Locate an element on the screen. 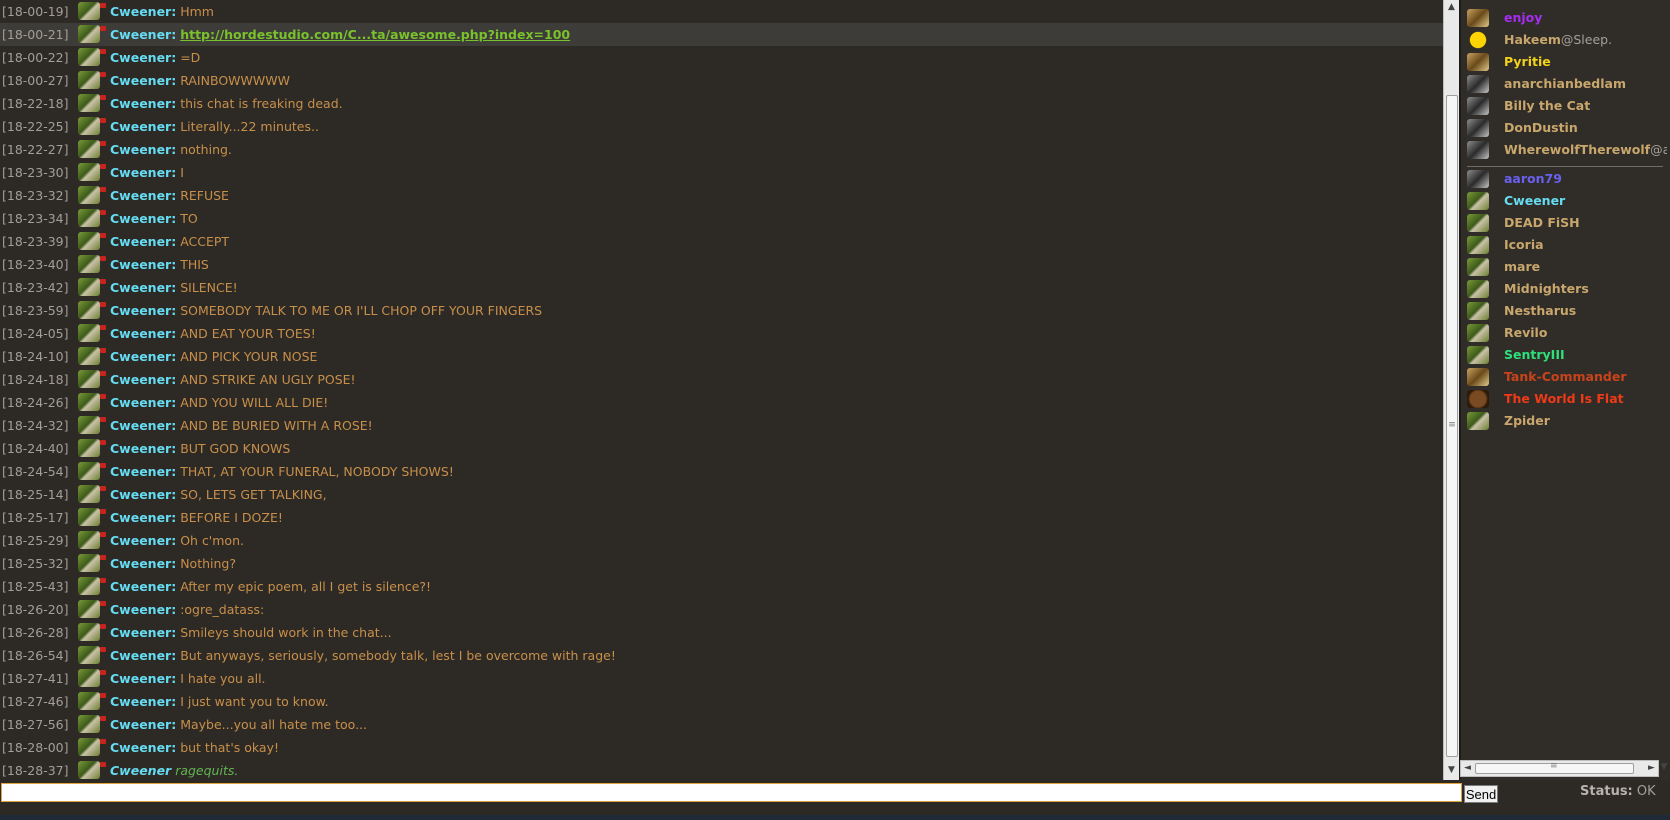  user-list-item: DEAD FiSH is located at coordinates (1567, 223).